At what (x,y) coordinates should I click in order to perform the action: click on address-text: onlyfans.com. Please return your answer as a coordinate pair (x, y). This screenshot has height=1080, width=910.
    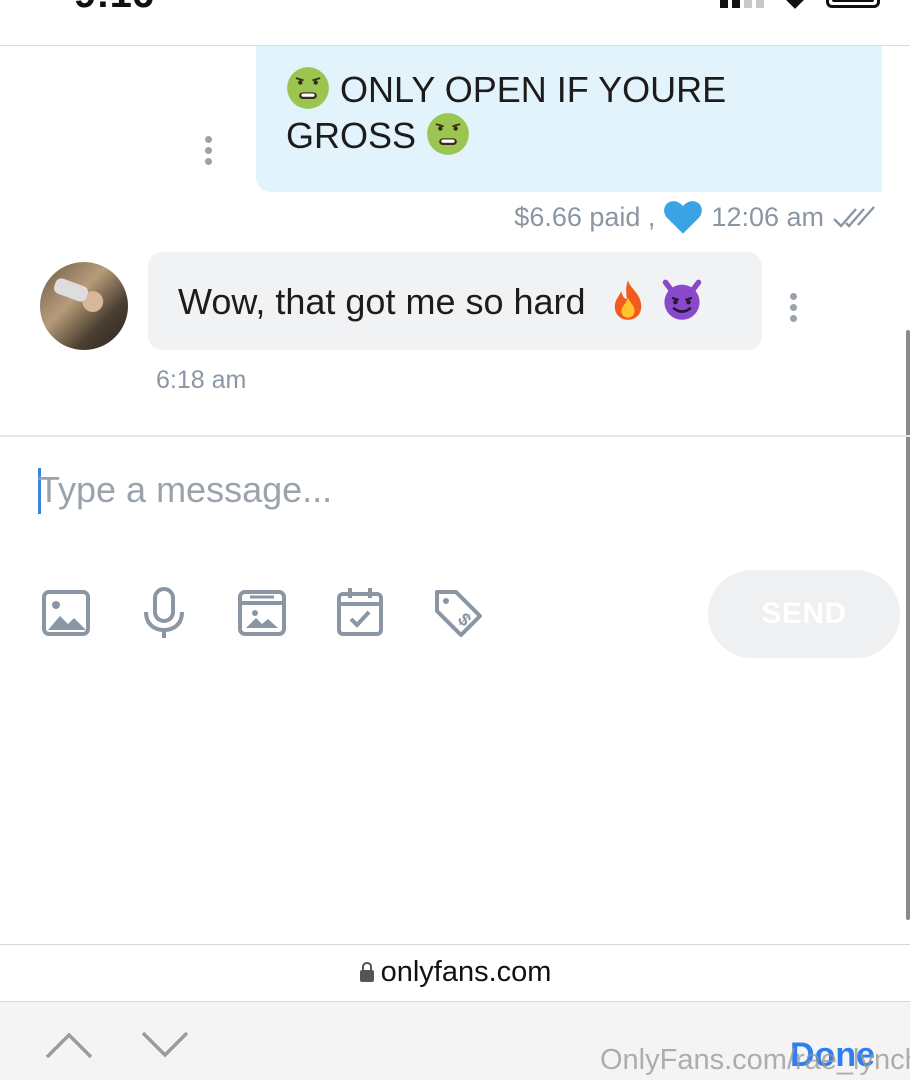
    Looking at the image, I should click on (455, 972).